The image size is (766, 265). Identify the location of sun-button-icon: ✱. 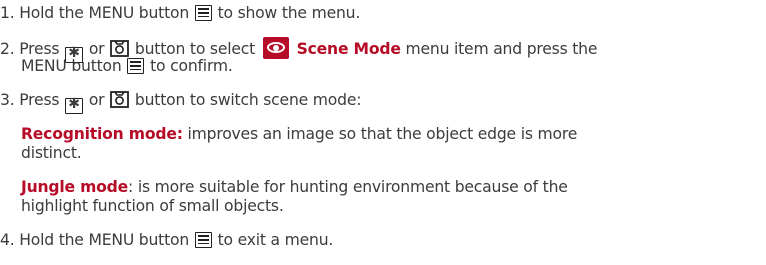
(74, 105).